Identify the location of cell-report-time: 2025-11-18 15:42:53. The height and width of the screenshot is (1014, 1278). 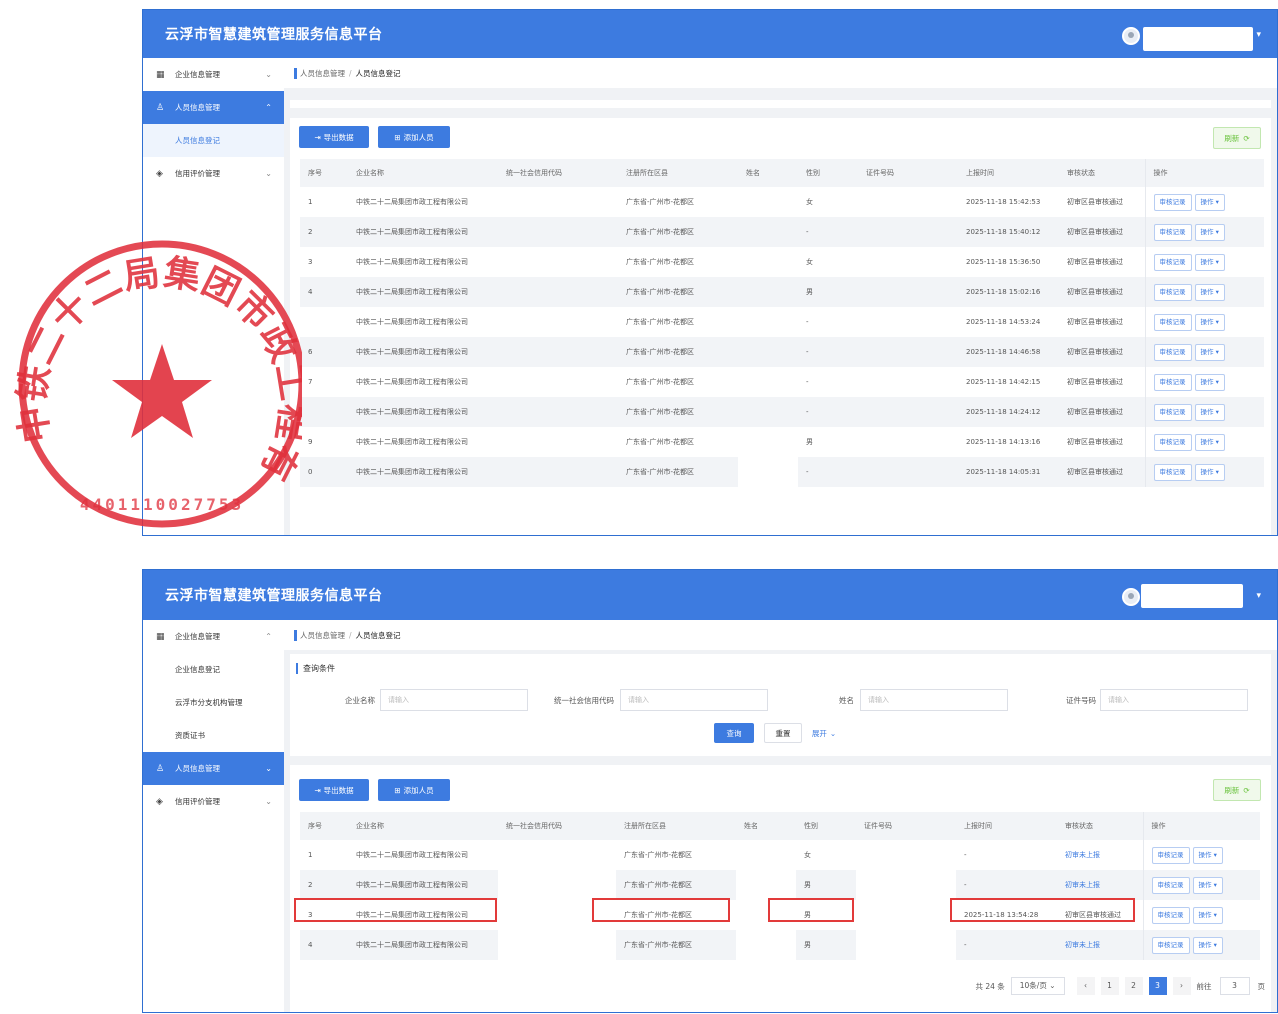
(1003, 202).